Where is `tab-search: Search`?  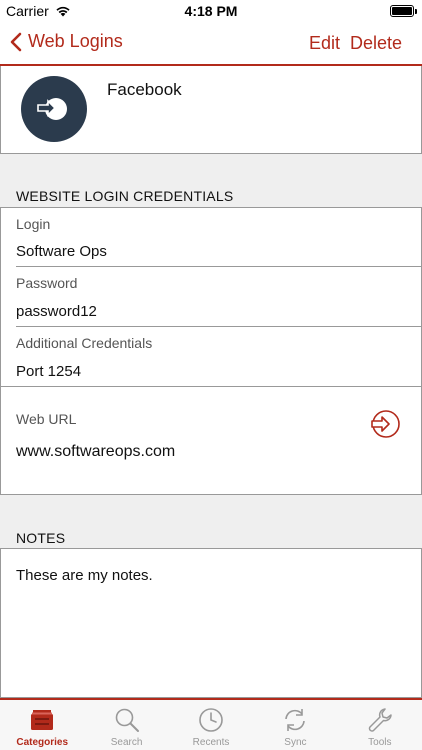 tab-search: Search is located at coordinates (126, 725).